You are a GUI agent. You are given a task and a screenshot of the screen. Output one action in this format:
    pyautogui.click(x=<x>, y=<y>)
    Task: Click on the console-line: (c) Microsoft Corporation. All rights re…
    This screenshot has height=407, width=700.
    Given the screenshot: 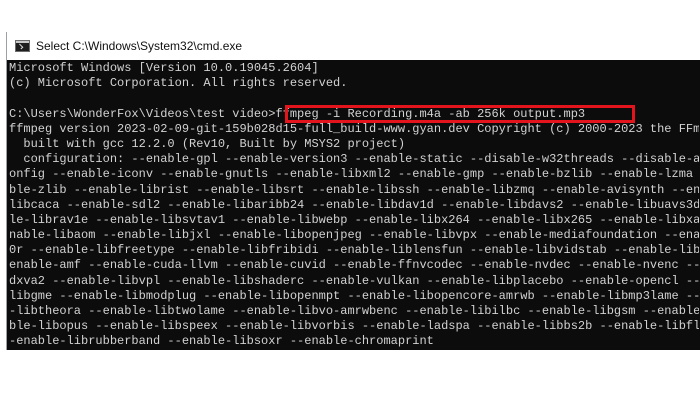 What is the action you would take?
    pyautogui.click(x=178, y=83)
    